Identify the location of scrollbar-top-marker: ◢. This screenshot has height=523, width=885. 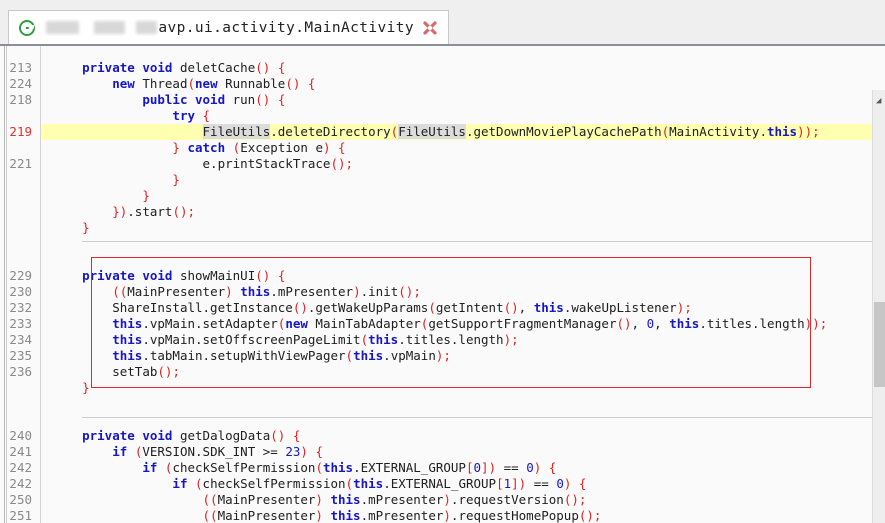
(879, 101).